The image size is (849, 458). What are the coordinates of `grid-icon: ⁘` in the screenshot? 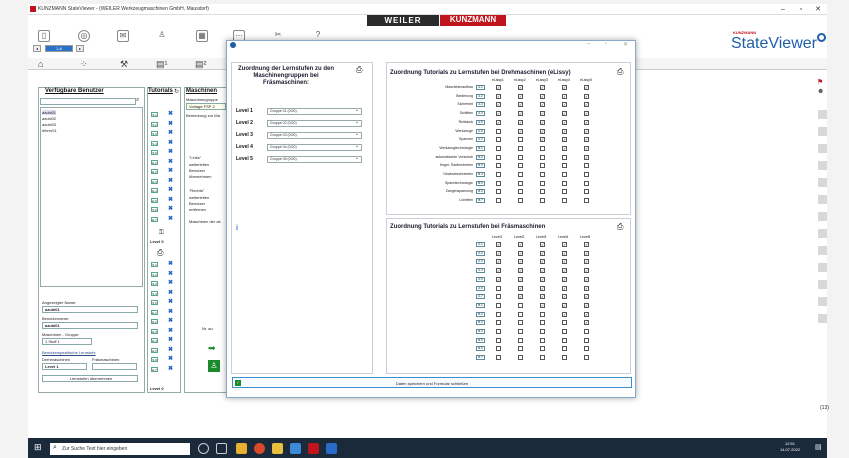 It's located at (84, 64).